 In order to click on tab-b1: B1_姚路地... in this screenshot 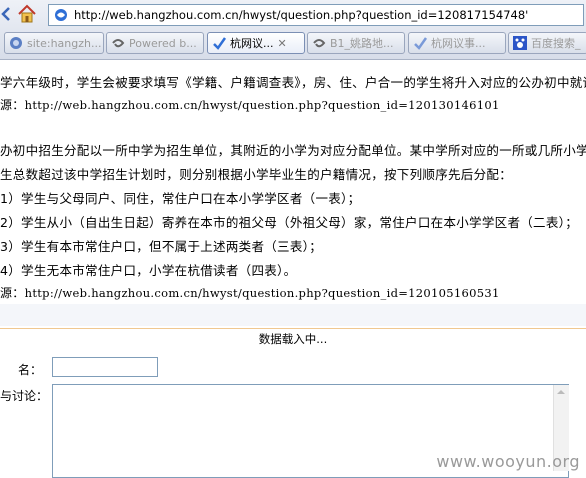, I will do `click(356, 43)`.